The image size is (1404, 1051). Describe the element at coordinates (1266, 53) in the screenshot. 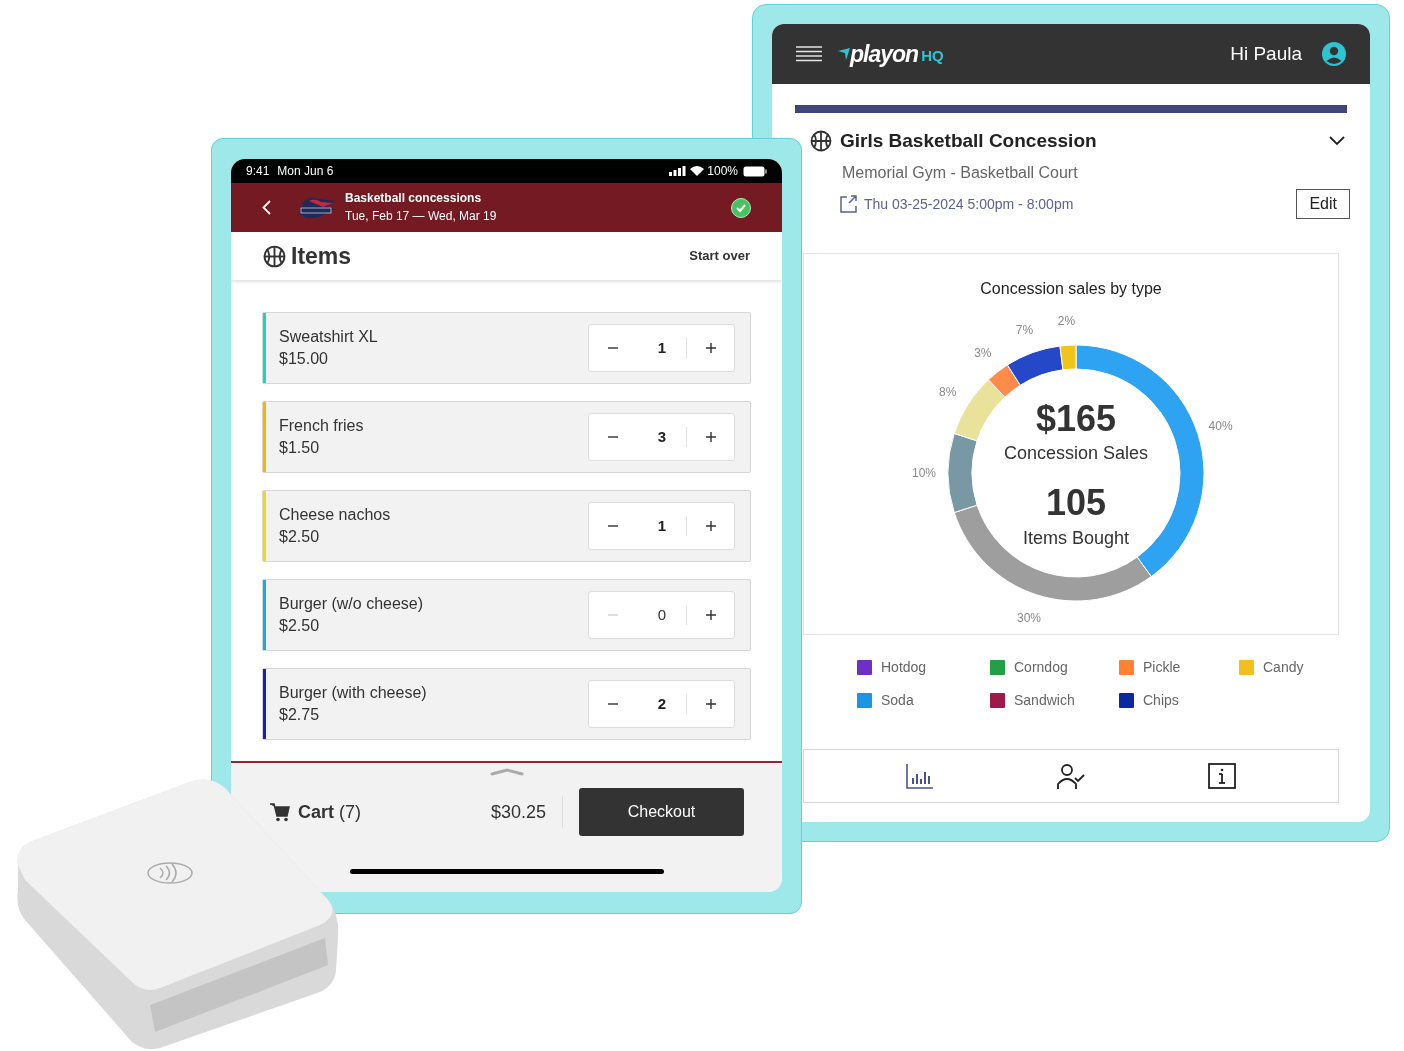

I see `greeting-text: Hi Paula` at that location.